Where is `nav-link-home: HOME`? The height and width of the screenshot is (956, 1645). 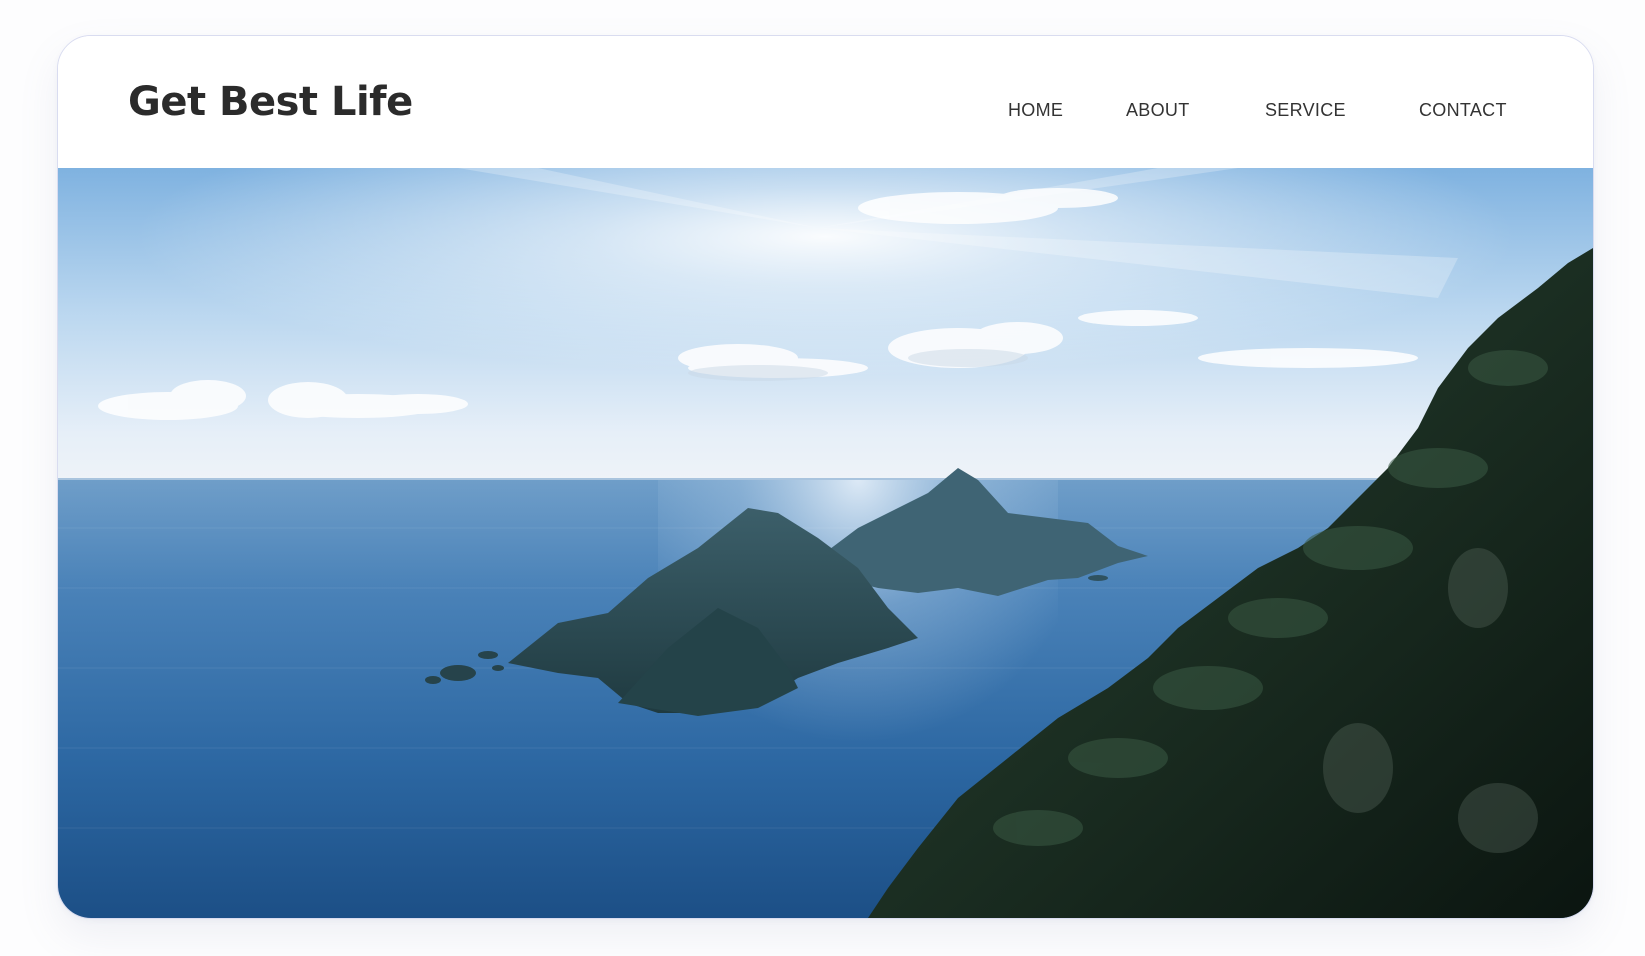
nav-link-home: HOME is located at coordinates (1035, 110).